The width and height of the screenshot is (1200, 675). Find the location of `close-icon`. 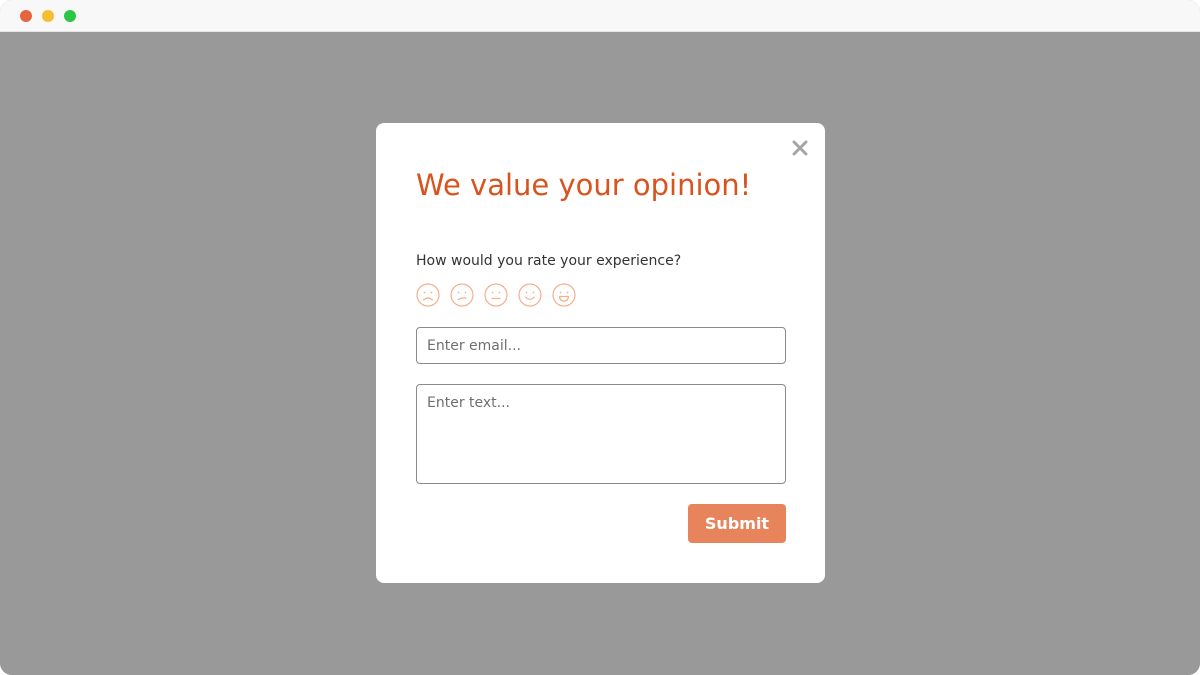

close-icon is located at coordinates (800, 148).